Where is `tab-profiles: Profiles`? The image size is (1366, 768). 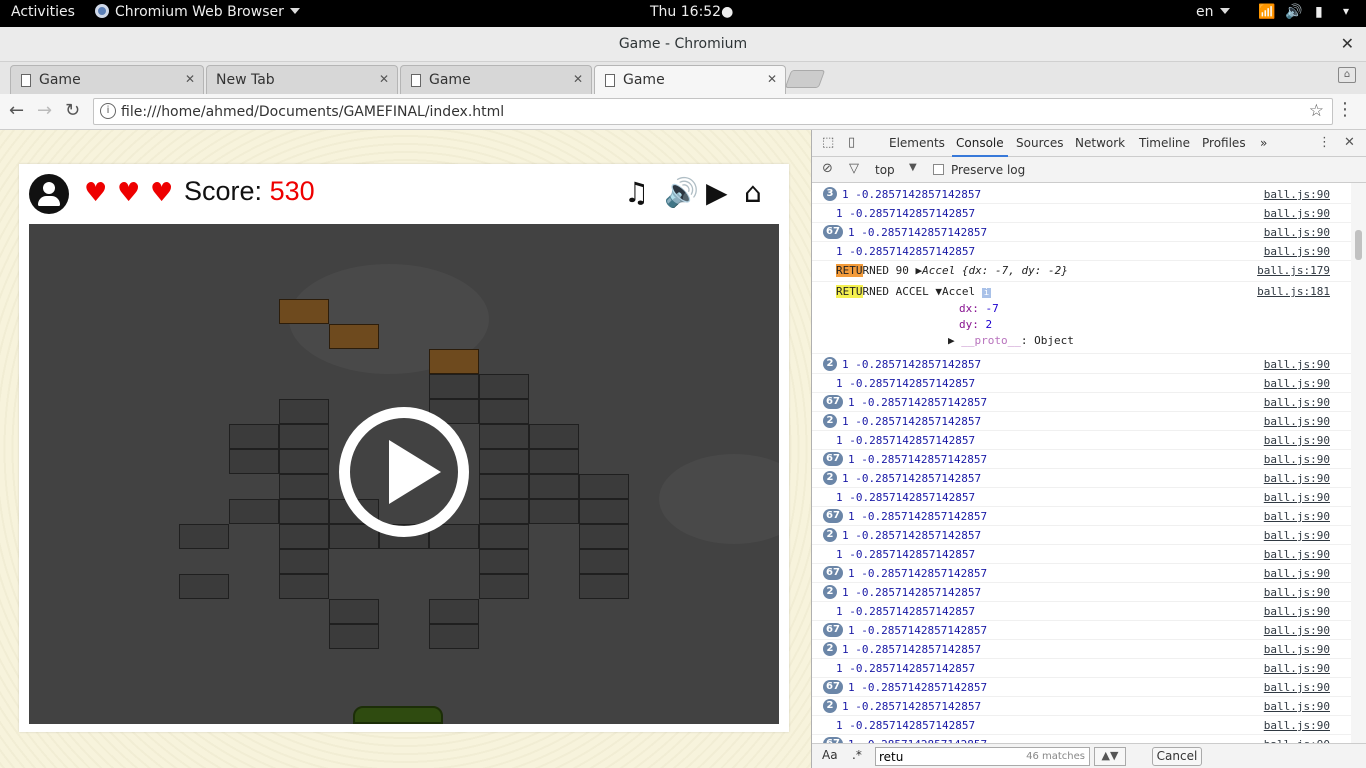 tab-profiles: Profiles is located at coordinates (1224, 143).